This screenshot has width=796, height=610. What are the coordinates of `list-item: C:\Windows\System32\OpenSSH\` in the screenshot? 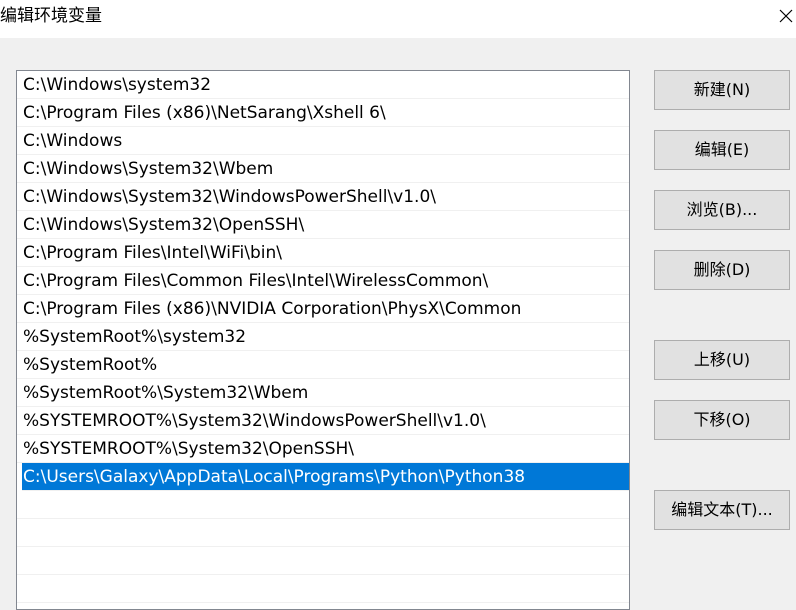 It's located at (323, 225).